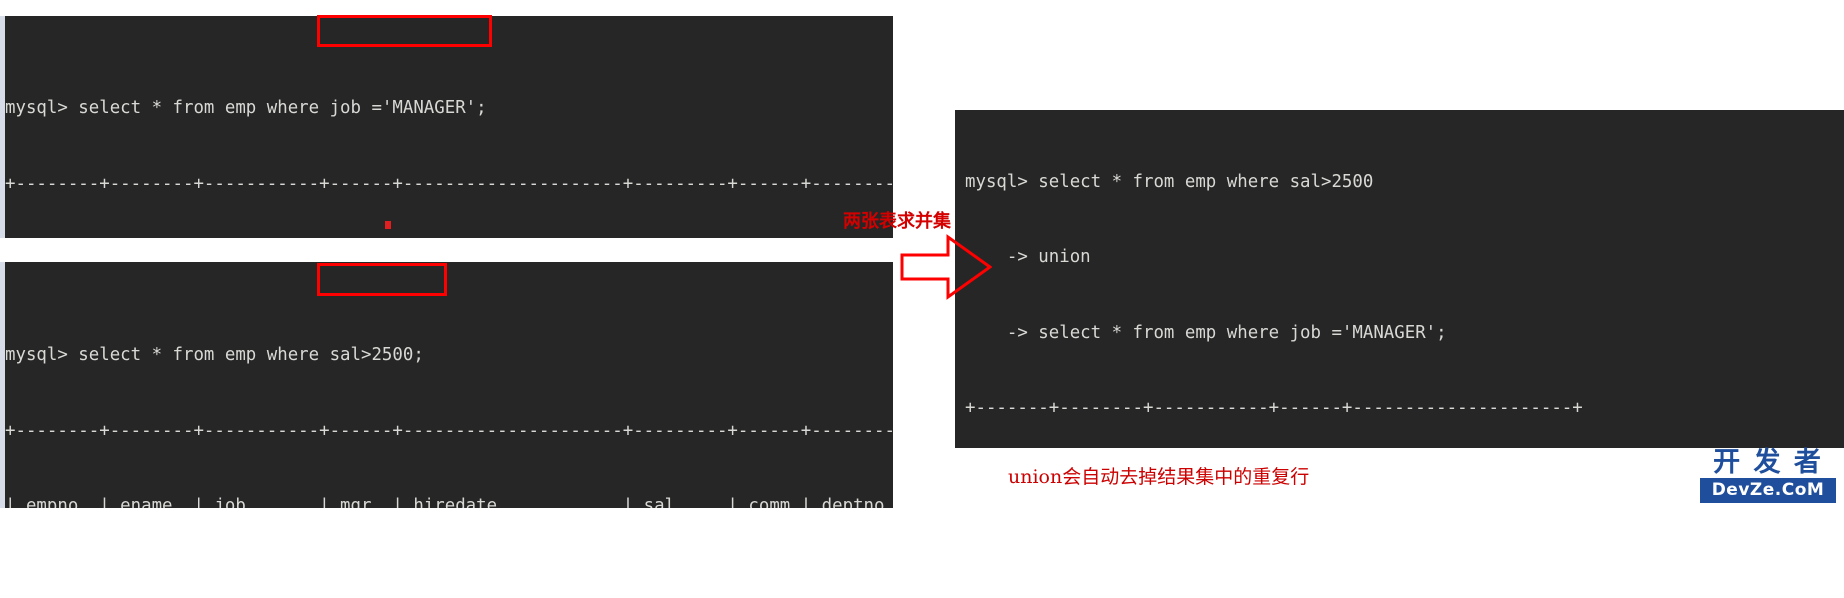 Image resolution: width=1844 pixels, height=598 pixels. Describe the element at coordinates (946, 267) in the screenshot. I see `red-arrow-icon` at that location.